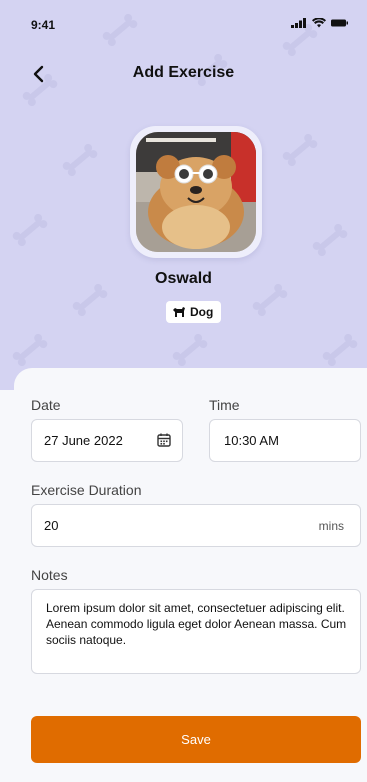 This screenshot has width=367, height=782. What do you see at coordinates (202, 312) in the screenshot?
I see `species-label: Dog` at bounding box center [202, 312].